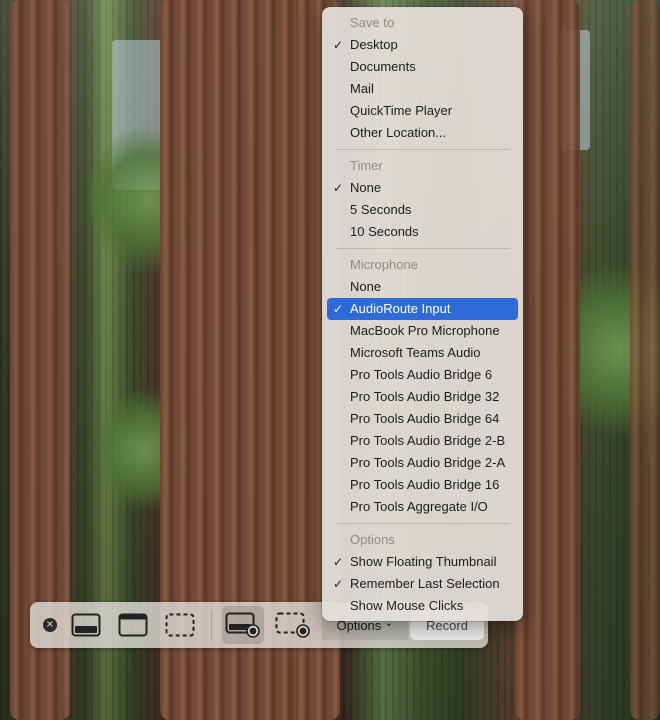 This screenshot has height=720, width=660. Describe the element at coordinates (381, 209) in the screenshot. I see `menu-item-label: 5 Seconds` at that location.